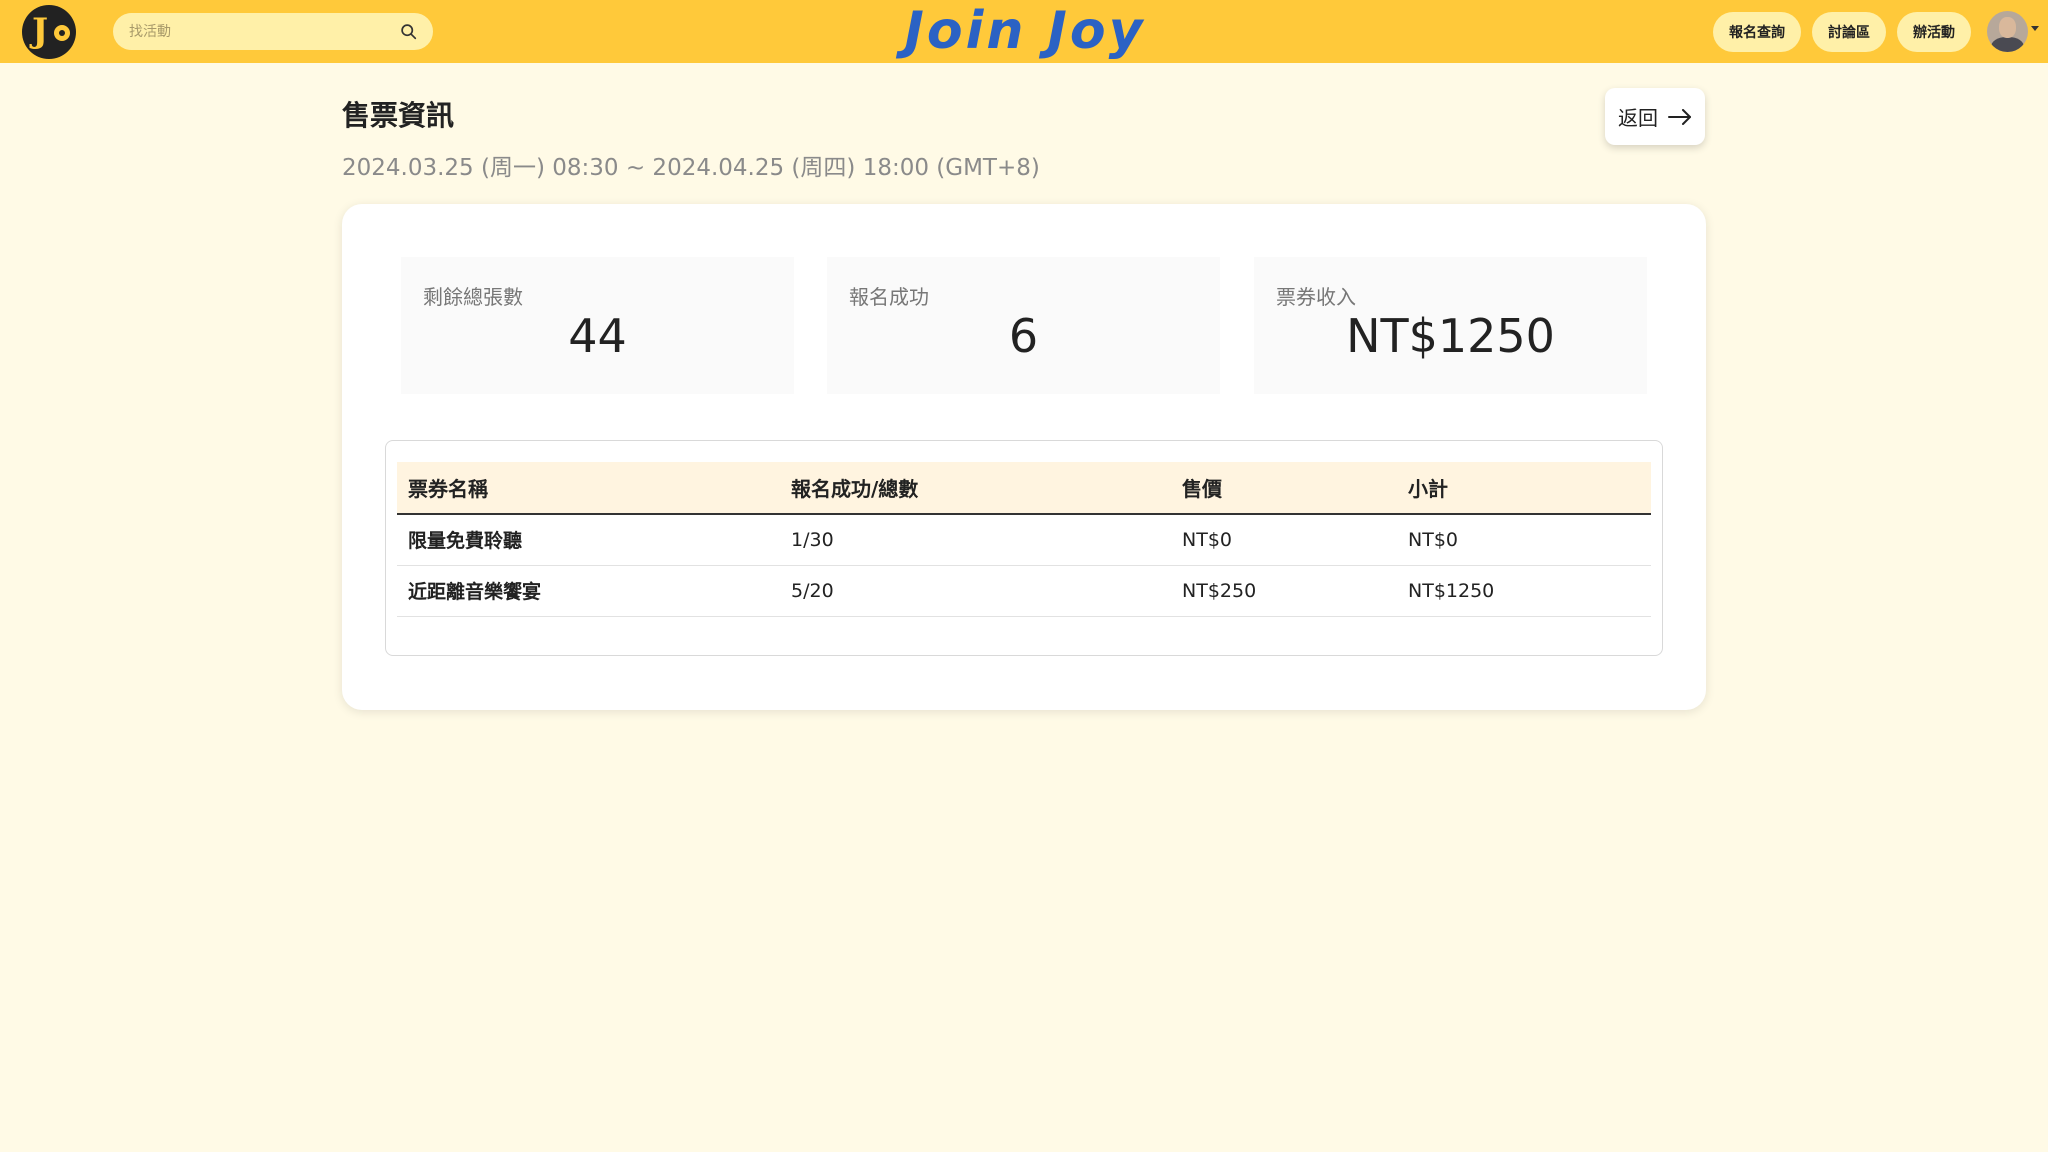 The image size is (2048, 1152). I want to click on search-box, so click(273, 31).